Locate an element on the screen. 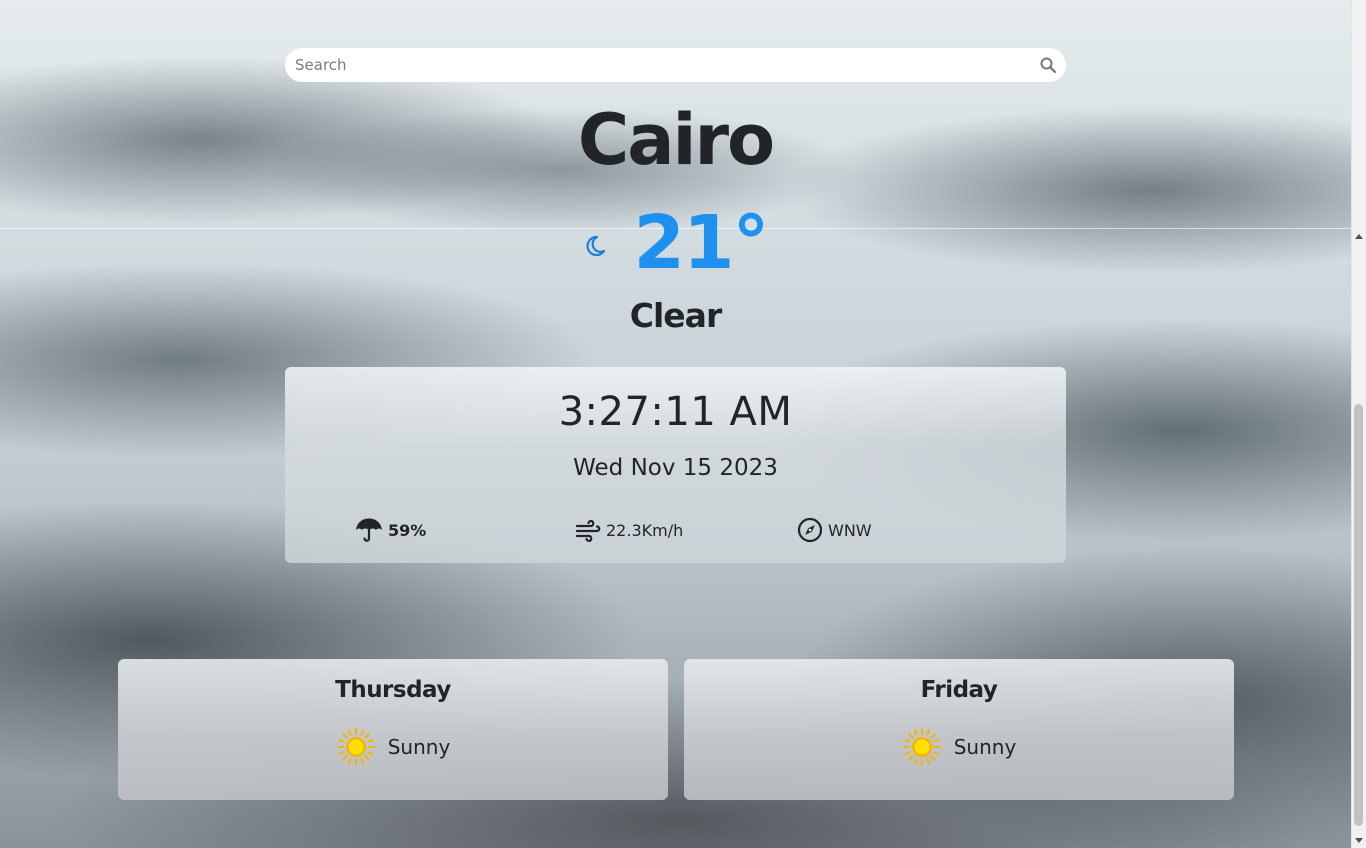 The width and height of the screenshot is (1366, 848). scrollbar is located at coordinates (1358, 424).